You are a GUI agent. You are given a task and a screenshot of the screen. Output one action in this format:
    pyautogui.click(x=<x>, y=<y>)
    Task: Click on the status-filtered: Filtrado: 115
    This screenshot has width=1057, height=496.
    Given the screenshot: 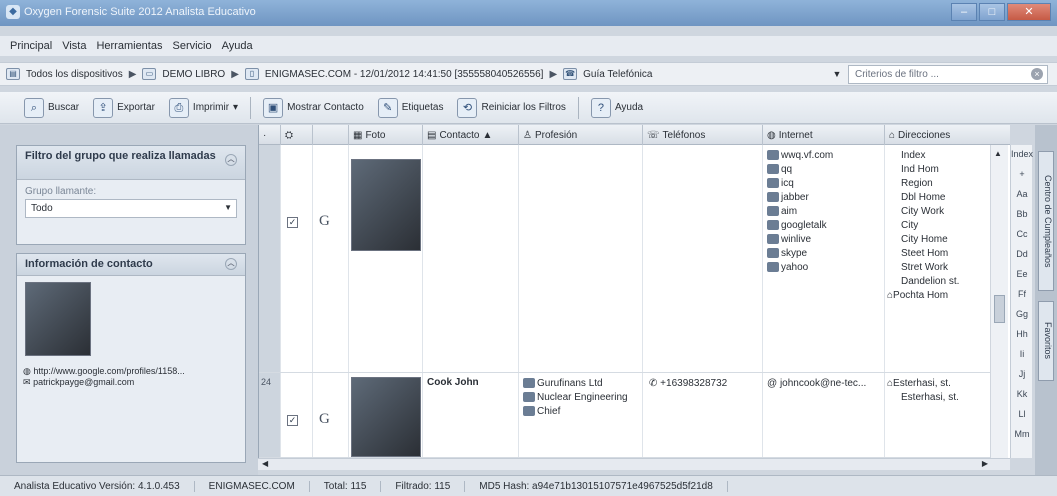 What is the action you would take?
    pyautogui.click(x=423, y=486)
    